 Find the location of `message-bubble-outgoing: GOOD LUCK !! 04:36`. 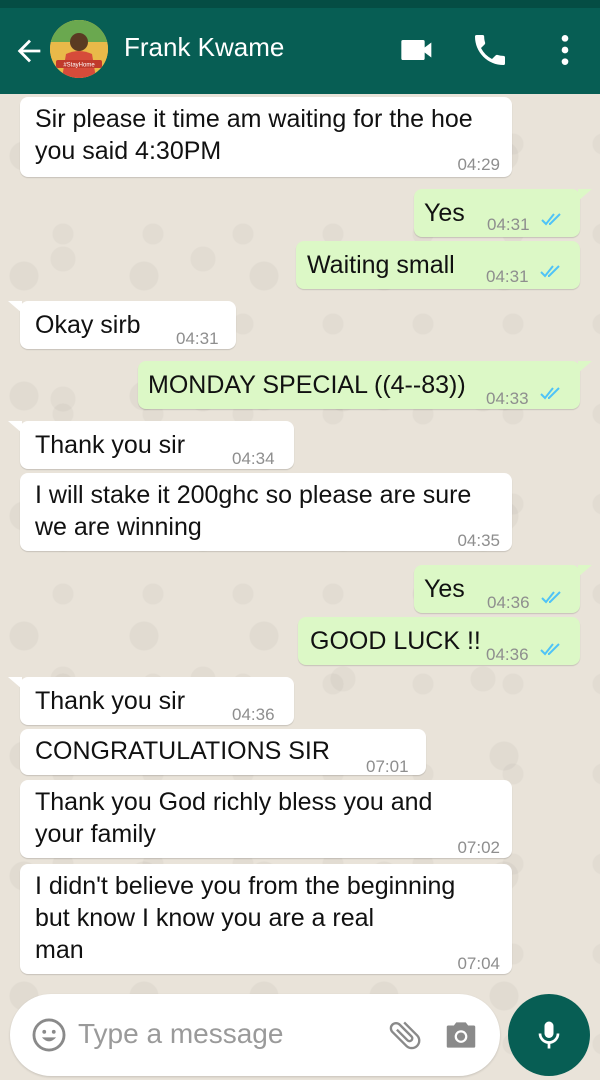

message-bubble-outgoing: GOOD LUCK !! 04:36 is located at coordinates (439, 641).